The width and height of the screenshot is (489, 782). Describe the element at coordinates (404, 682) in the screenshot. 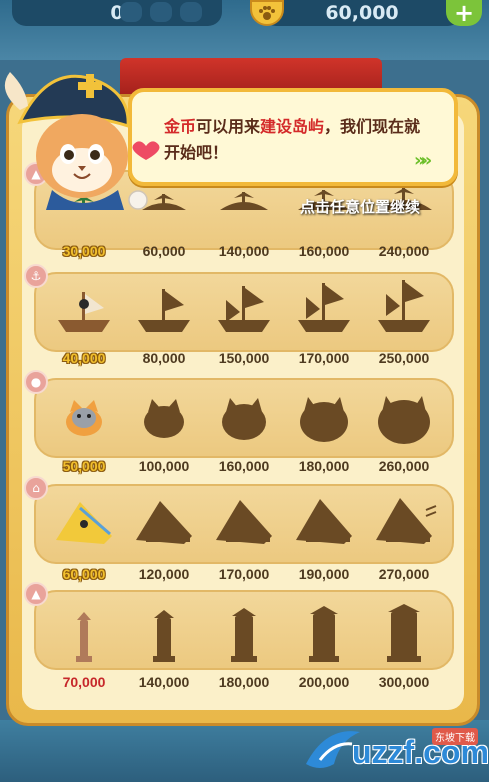

I see `tower-price-5: 300,000` at that location.